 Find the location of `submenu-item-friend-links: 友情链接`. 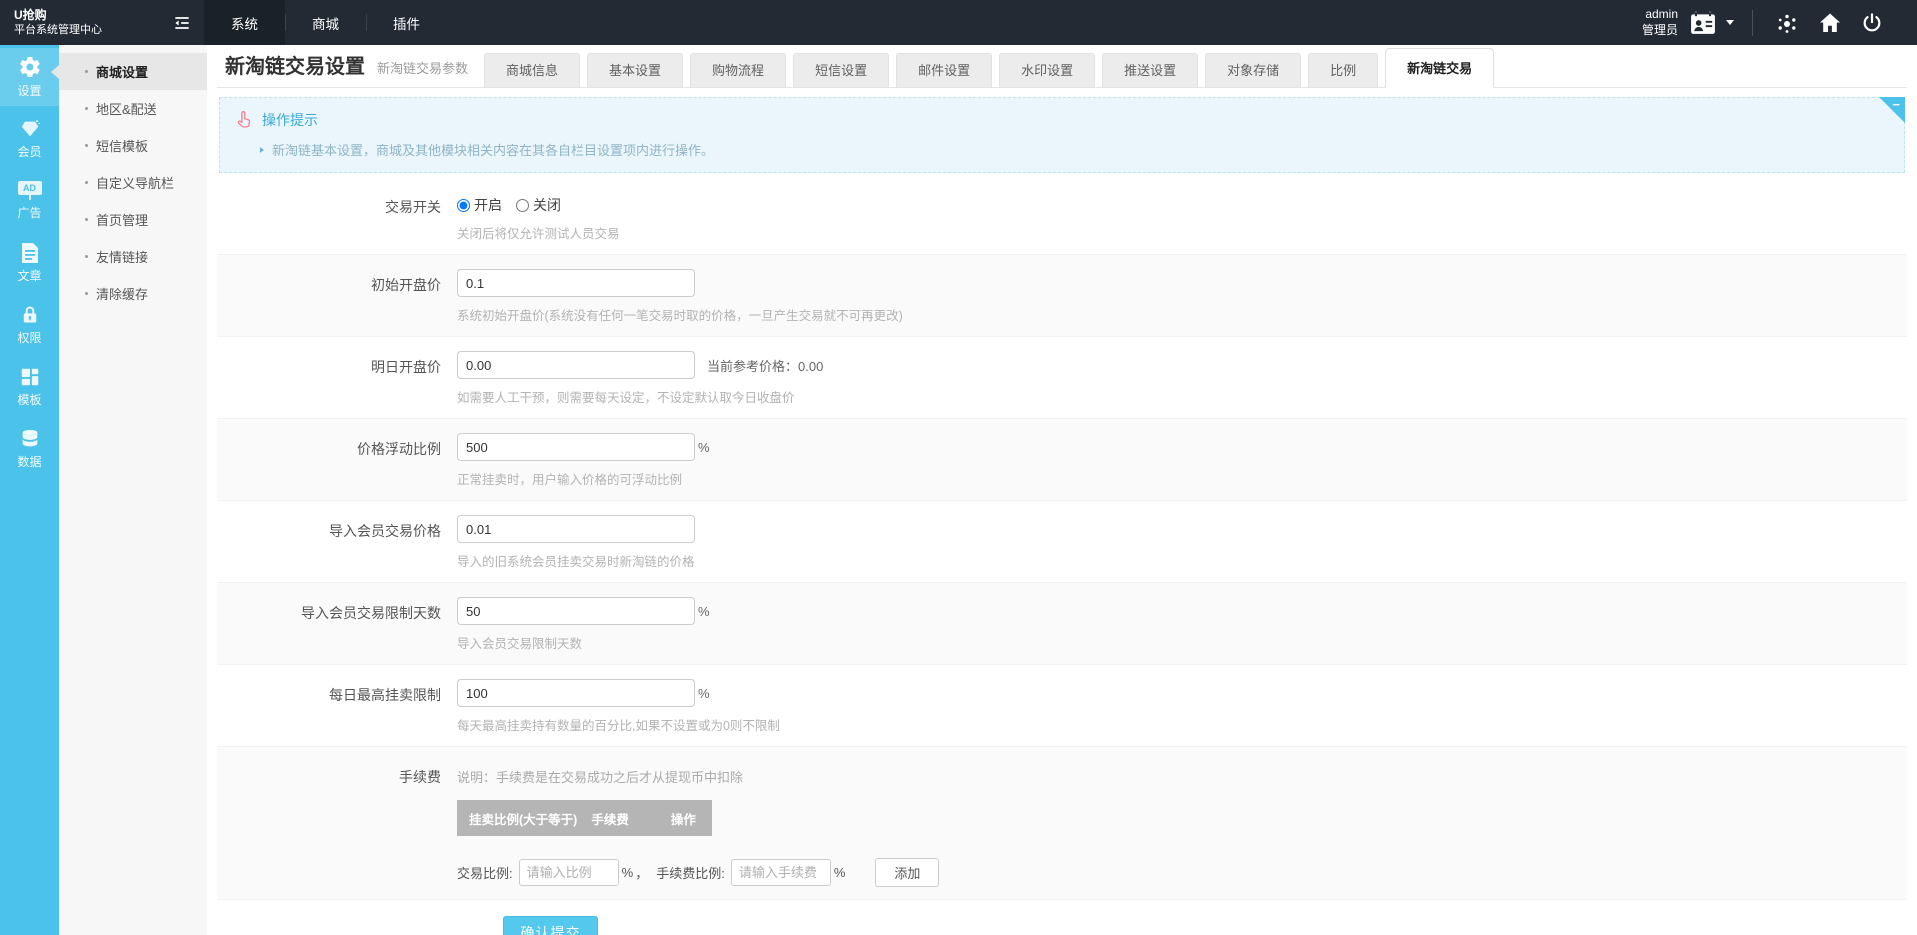

submenu-item-friend-links: 友情链接 is located at coordinates (133, 256).